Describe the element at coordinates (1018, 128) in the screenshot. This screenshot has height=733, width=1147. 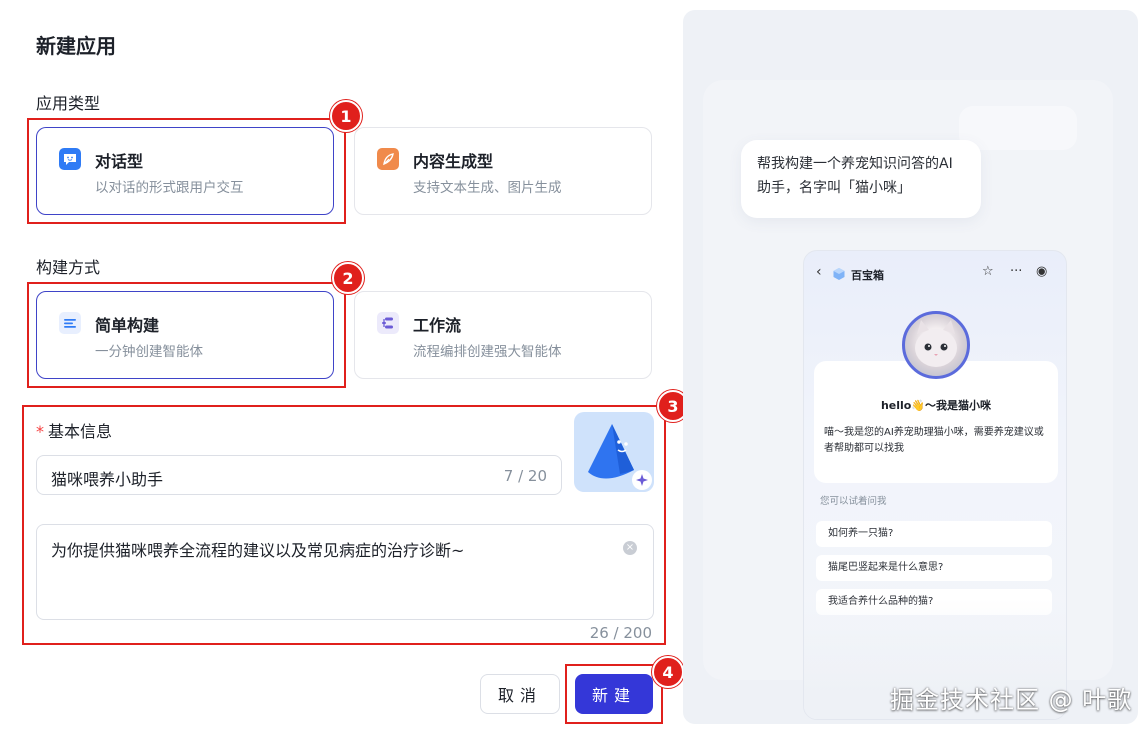
I see `ghost-bubble` at that location.